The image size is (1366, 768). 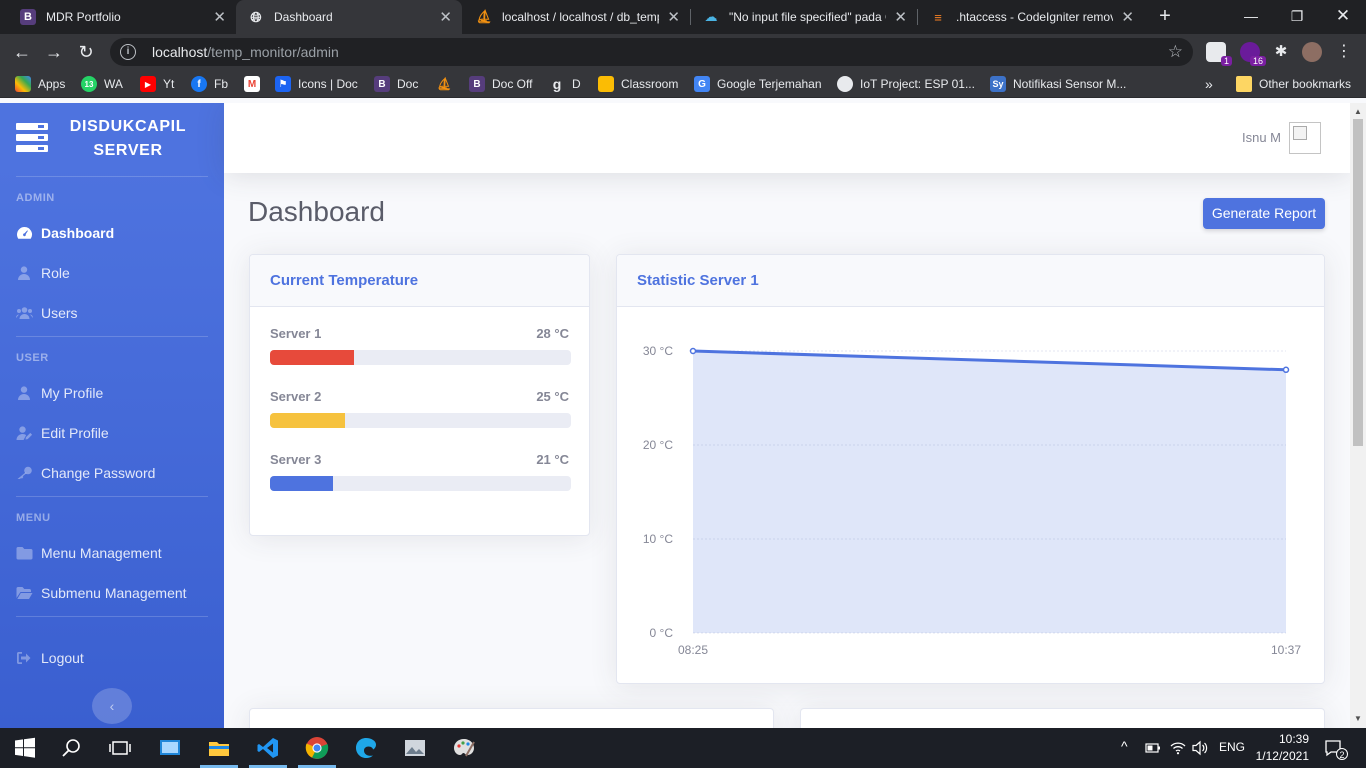 What do you see at coordinates (219, 748) in the screenshot?
I see `file-explorer-icon` at bounding box center [219, 748].